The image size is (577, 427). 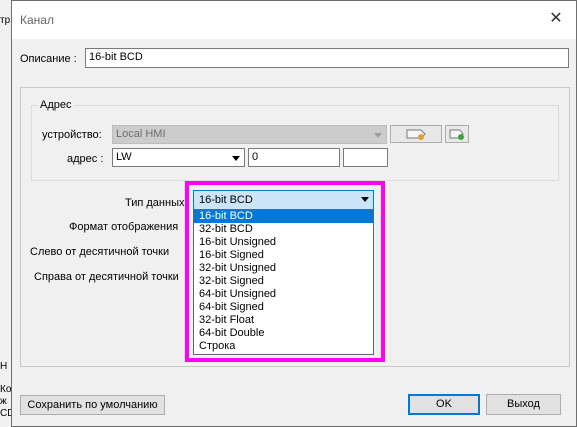 I want to click on list-item: Строка, so click(x=283, y=346).